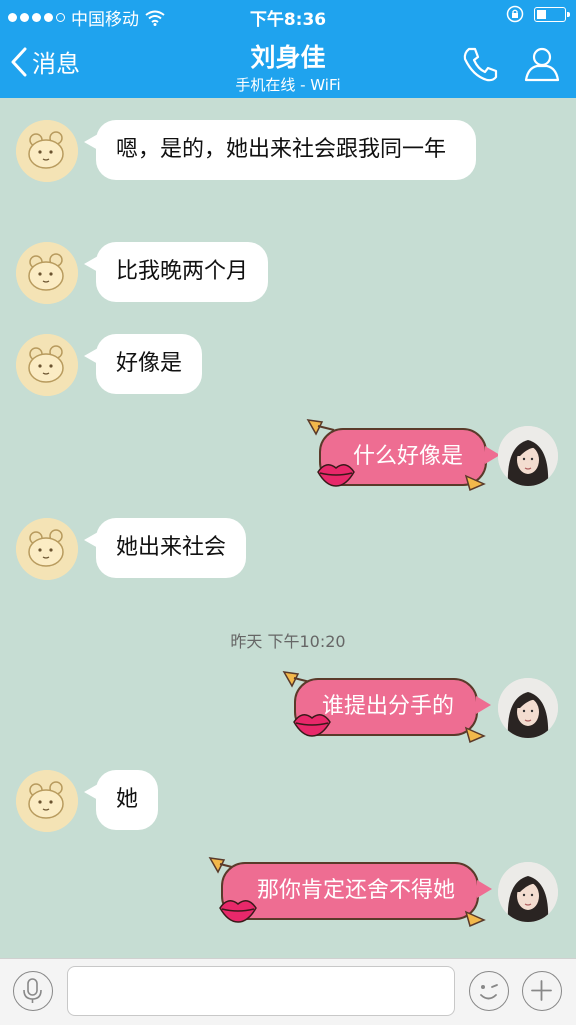  Describe the element at coordinates (261, 991) in the screenshot. I see `message-input` at that location.